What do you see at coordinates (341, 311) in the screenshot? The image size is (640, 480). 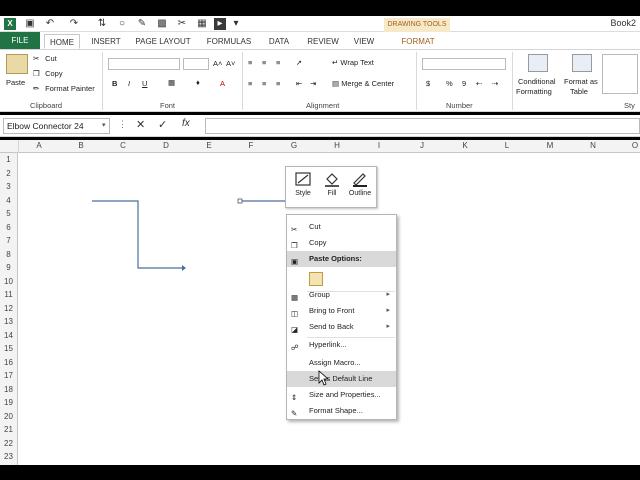 I see `menu-item-bring-to-front: ◫ Bring to Front ▸` at bounding box center [341, 311].